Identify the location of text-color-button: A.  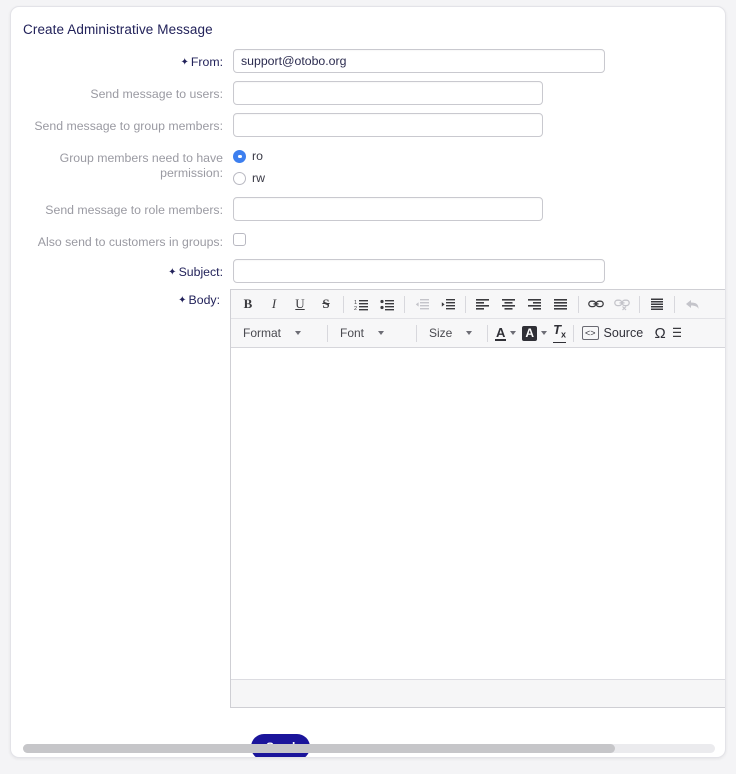
(505, 333).